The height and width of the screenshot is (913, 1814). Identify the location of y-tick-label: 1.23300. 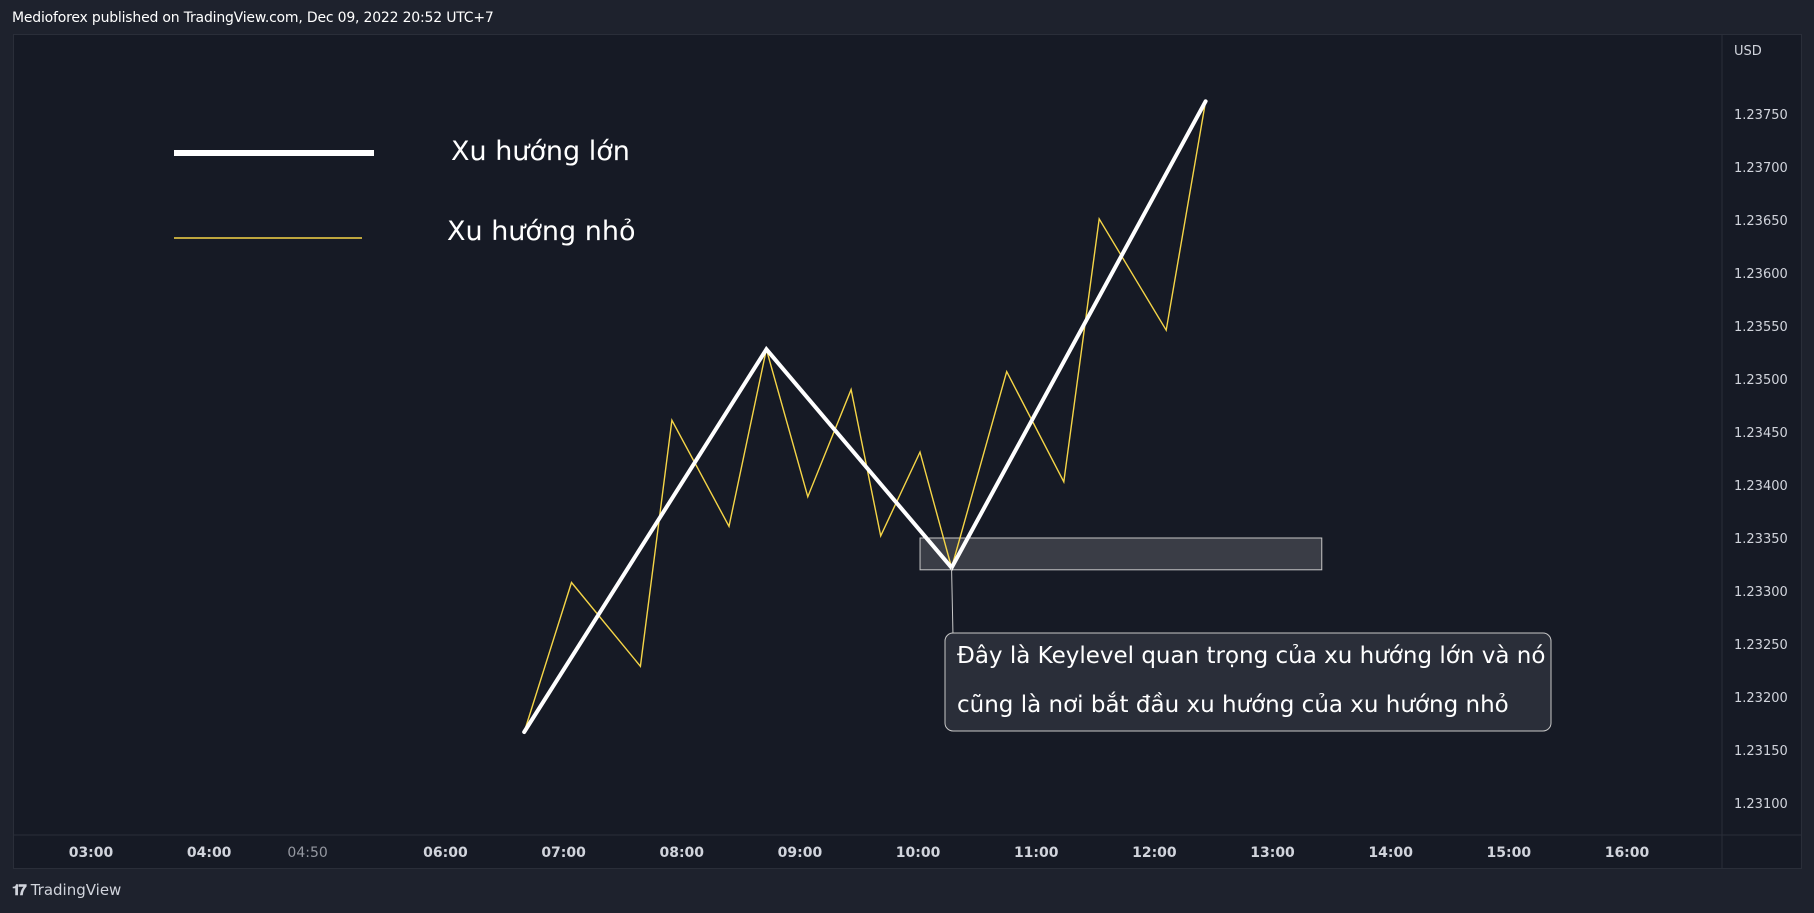
(1761, 592).